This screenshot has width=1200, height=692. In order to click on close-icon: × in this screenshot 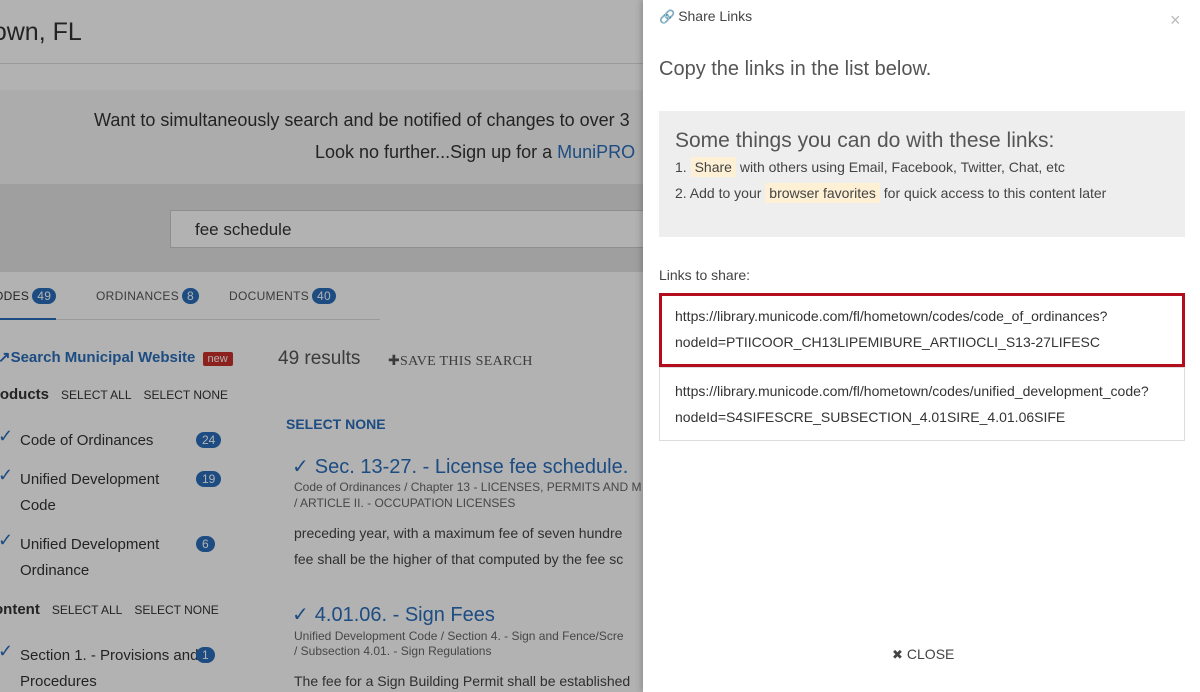, I will do `click(1175, 20)`.